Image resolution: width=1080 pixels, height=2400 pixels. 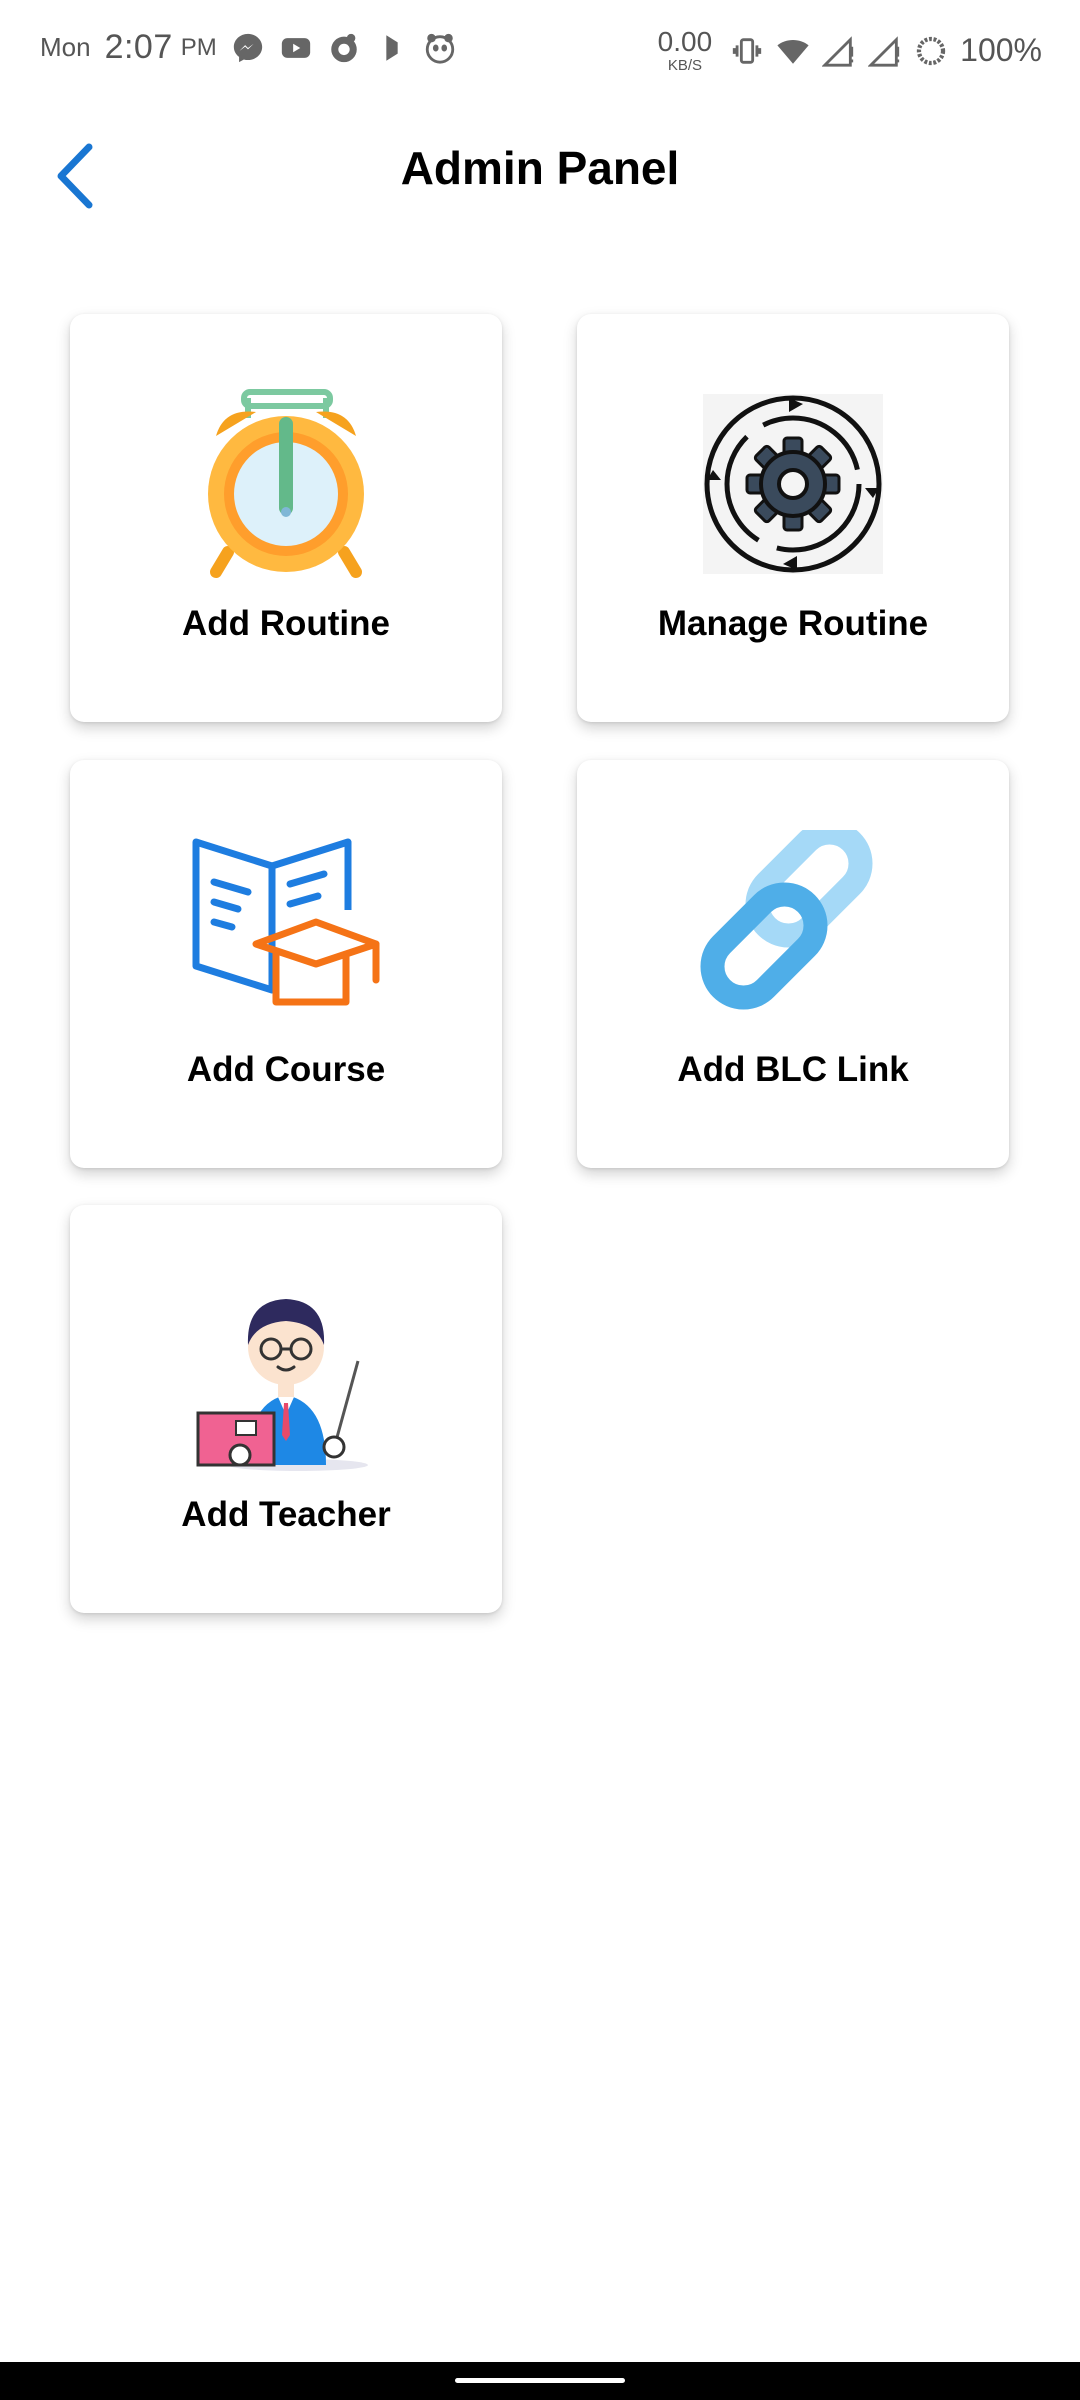 I want to click on manage-routine-label: Manage Routine, so click(x=793, y=623).